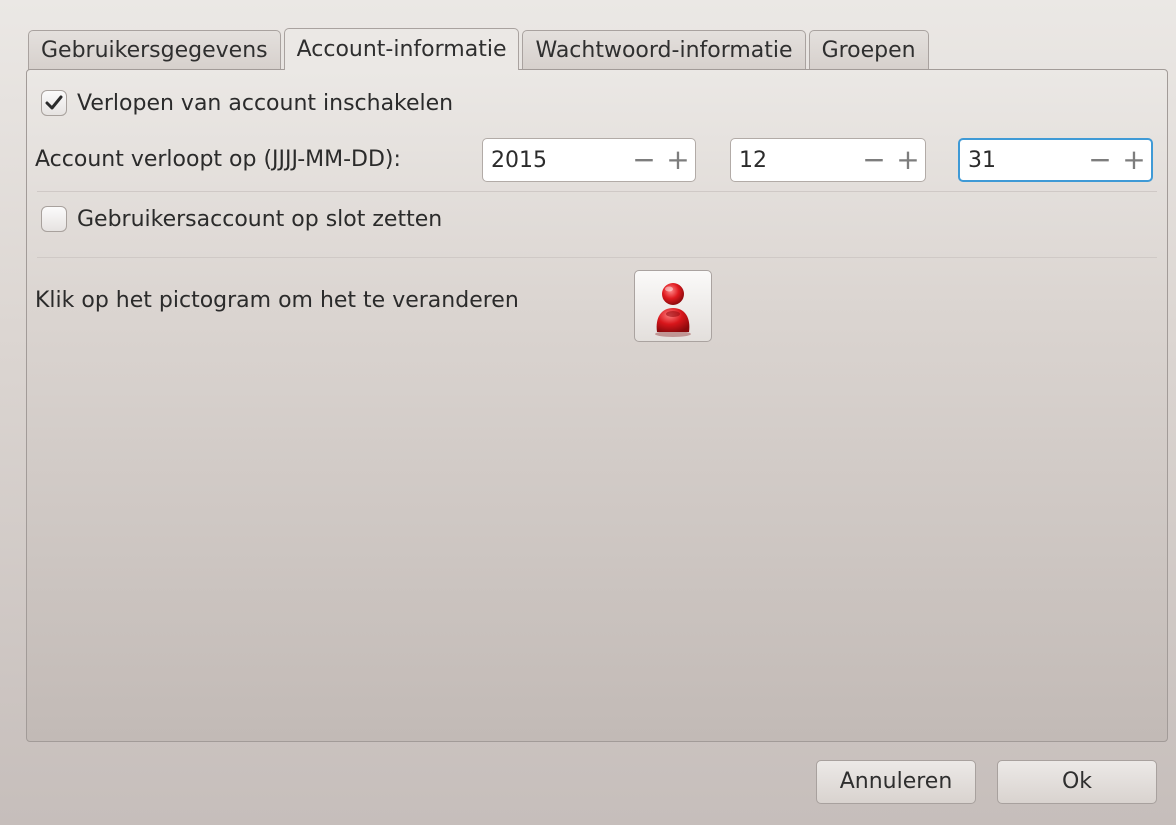  I want to click on month-spinbox: 12 − +, so click(828, 160).